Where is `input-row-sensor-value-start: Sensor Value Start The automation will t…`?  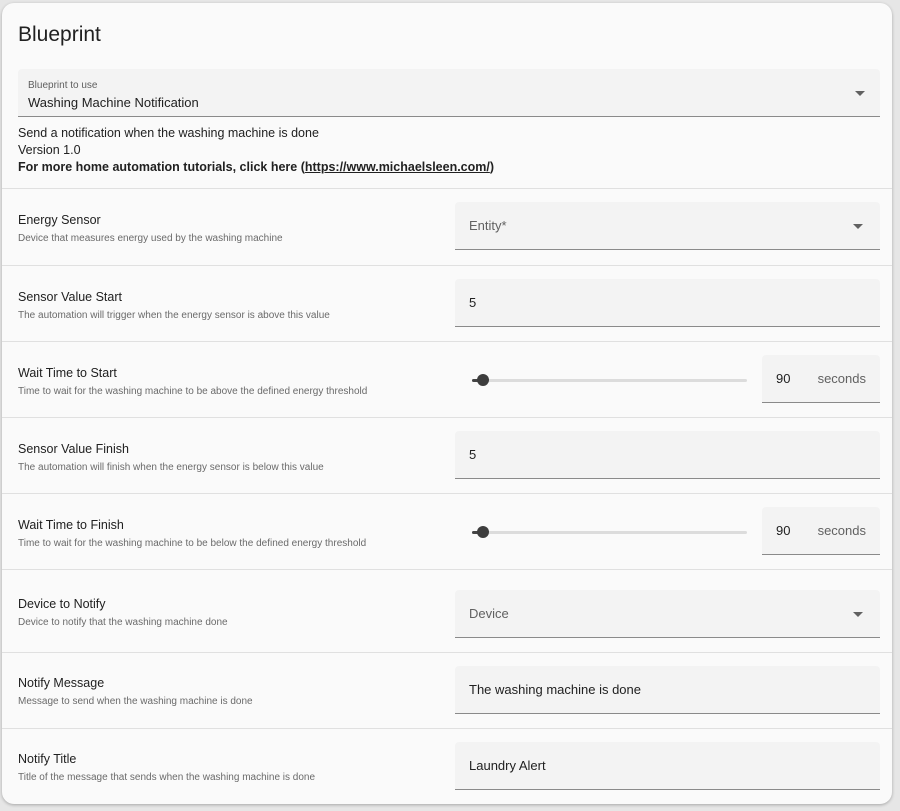 input-row-sensor-value-start: Sensor Value Start The automation will t… is located at coordinates (447, 303).